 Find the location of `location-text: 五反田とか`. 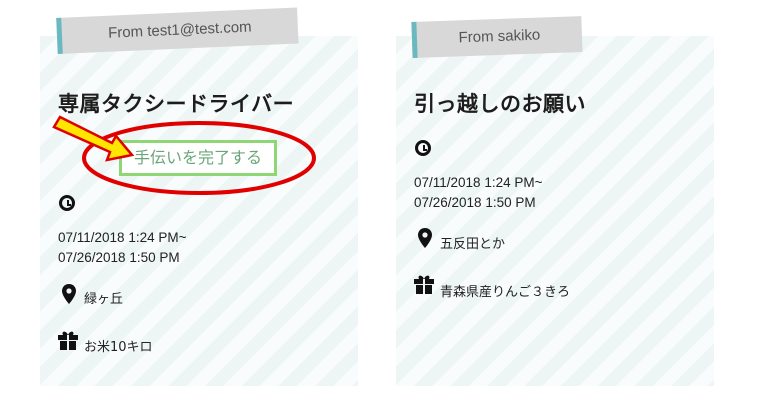

location-text: 五反田とか is located at coordinates (473, 244).